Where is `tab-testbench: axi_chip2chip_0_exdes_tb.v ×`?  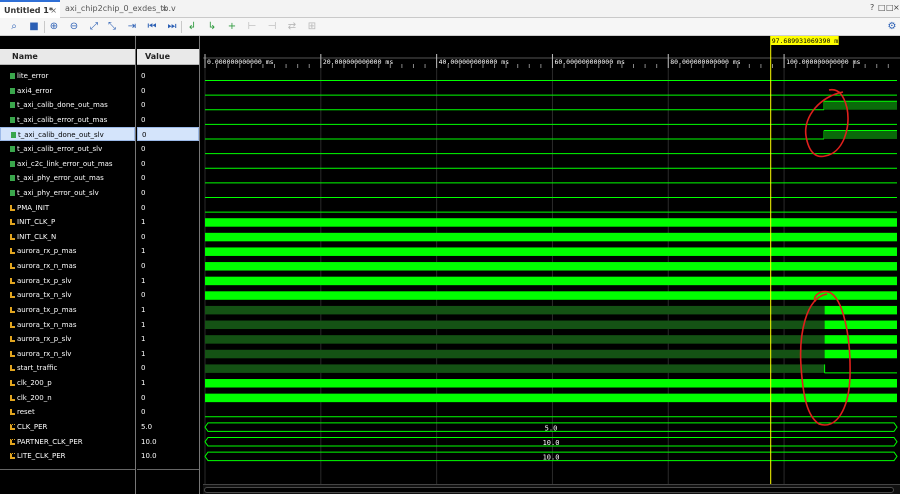
tab-testbench: axi_chip2chip_0_exdes_tb.v × is located at coordinates (118, 9).